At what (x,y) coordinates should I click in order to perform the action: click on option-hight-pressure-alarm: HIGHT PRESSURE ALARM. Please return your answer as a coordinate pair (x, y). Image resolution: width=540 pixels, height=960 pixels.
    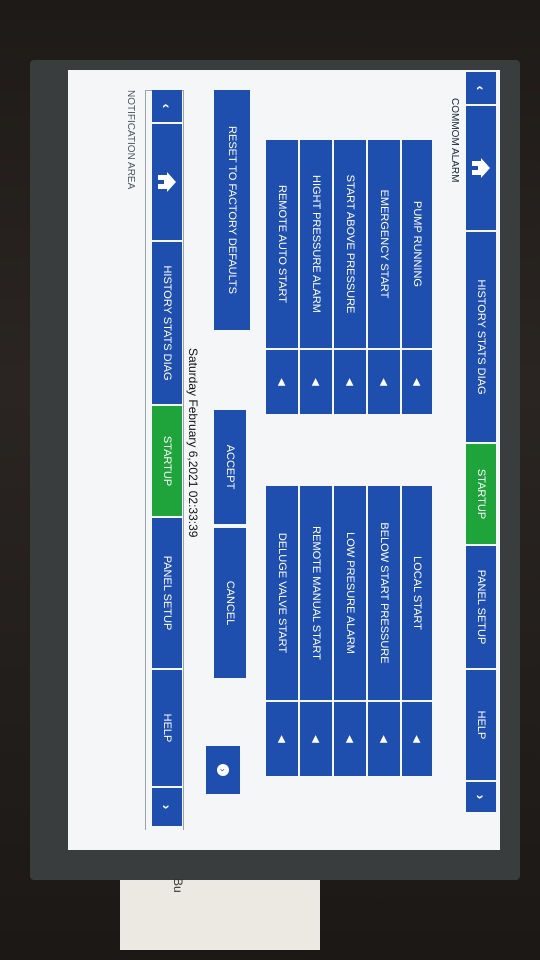
    Looking at the image, I should click on (316, 244).